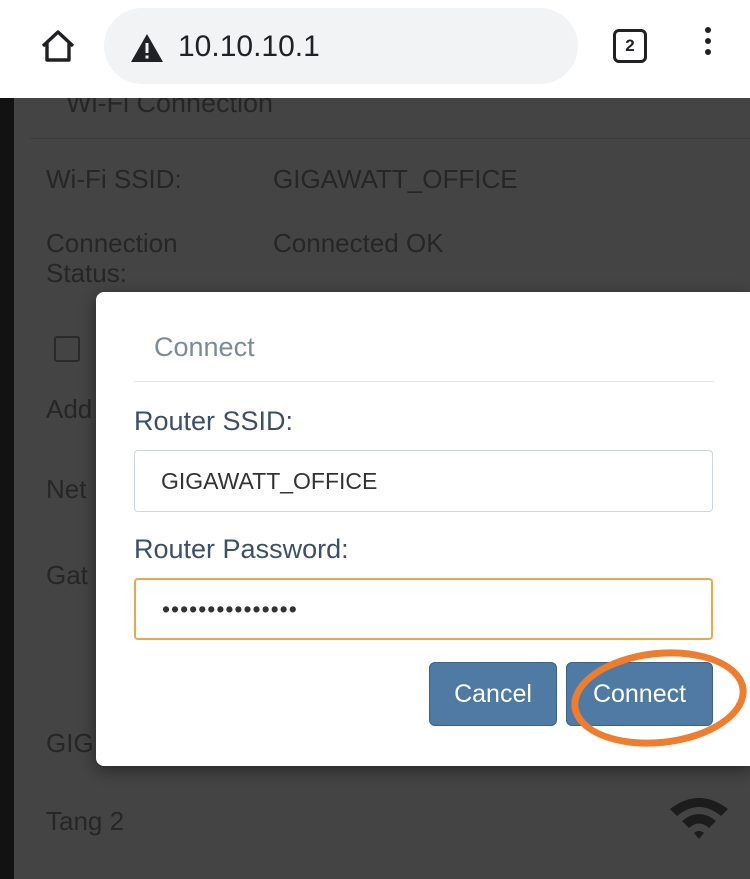  Describe the element at coordinates (630, 46) in the screenshot. I see `tab-switcher-button: 2` at that location.